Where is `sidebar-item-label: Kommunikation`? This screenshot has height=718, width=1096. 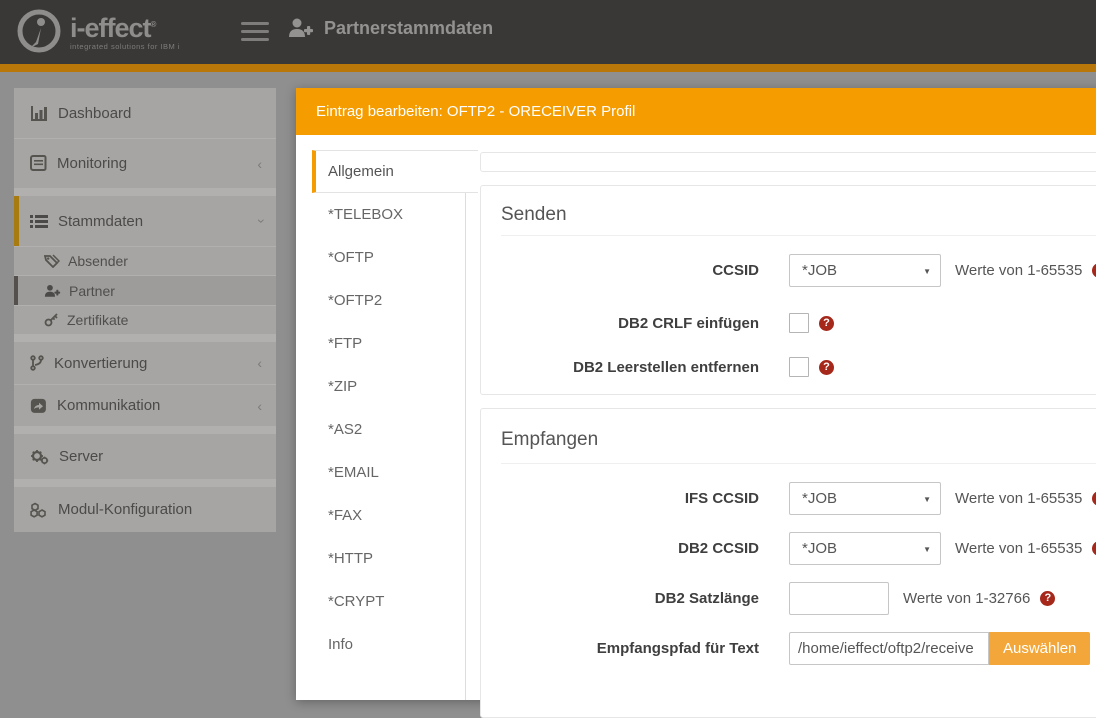
sidebar-item-label: Kommunikation is located at coordinates (109, 405).